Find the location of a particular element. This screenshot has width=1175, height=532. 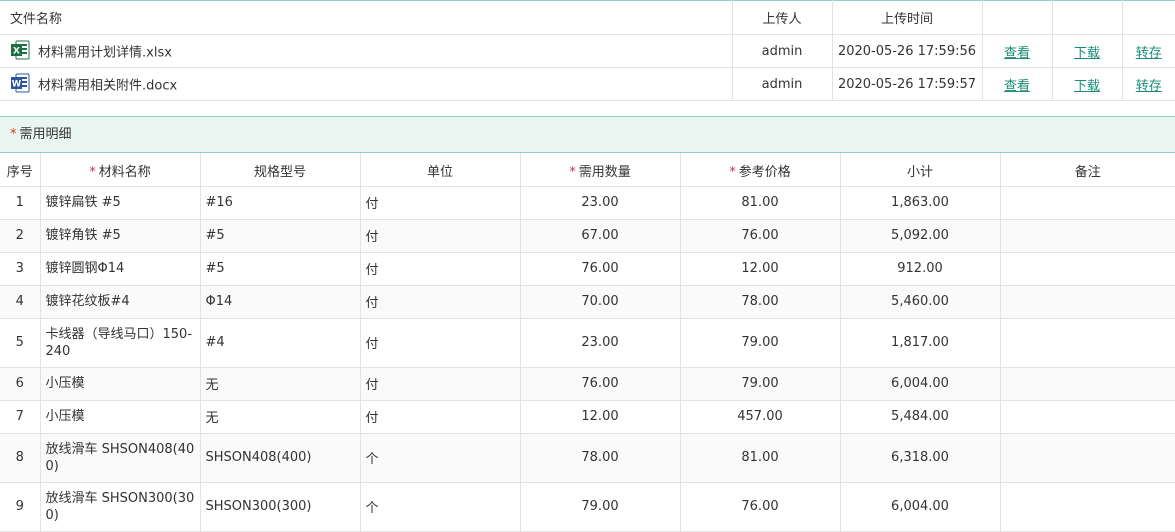

row-subtotal: 5,092.00 is located at coordinates (920, 236).